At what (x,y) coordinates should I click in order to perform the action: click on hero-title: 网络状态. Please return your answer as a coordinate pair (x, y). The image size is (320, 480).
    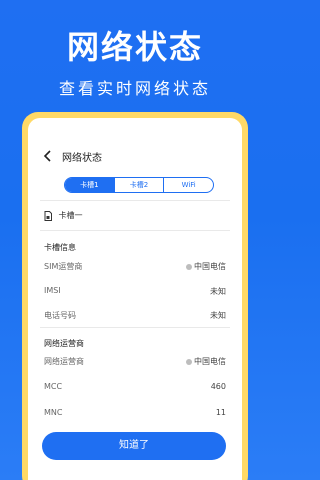
    Looking at the image, I should click on (134, 47).